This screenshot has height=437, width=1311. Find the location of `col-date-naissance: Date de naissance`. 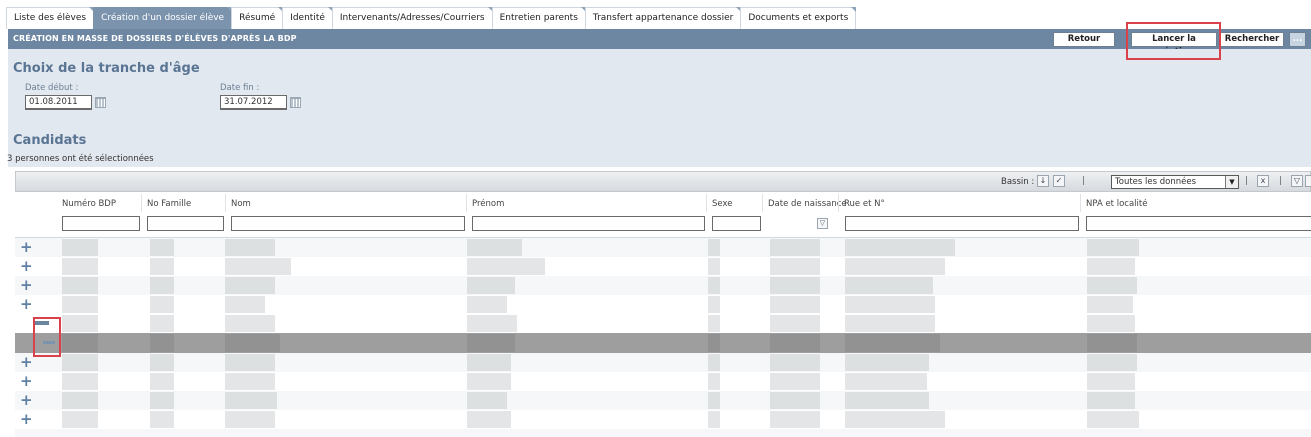

col-date-naissance: Date de naissance is located at coordinates (807, 204).